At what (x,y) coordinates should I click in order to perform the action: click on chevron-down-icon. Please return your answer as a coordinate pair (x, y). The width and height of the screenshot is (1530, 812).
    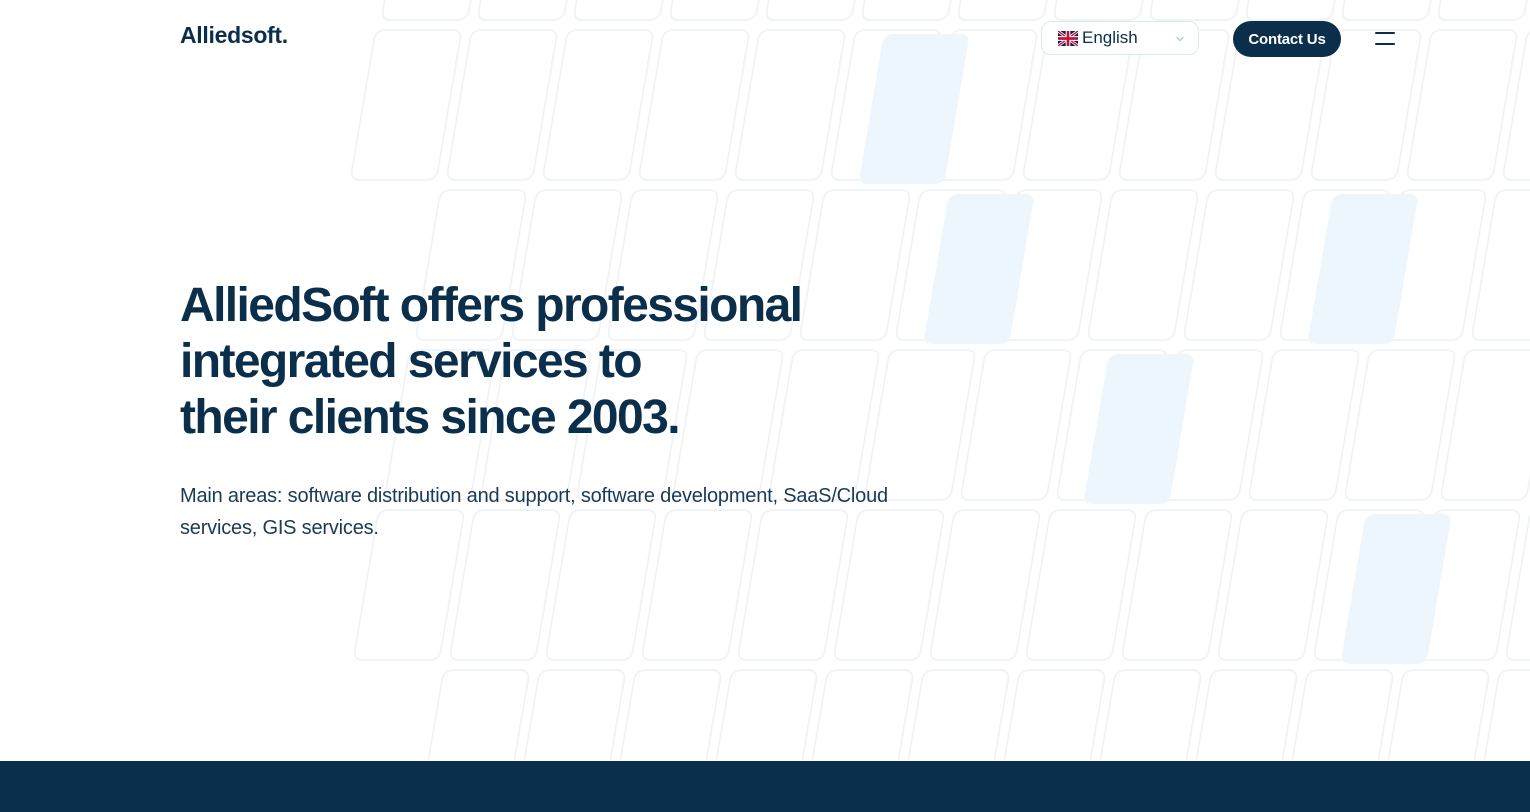
    Looking at the image, I should click on (1180, 39).